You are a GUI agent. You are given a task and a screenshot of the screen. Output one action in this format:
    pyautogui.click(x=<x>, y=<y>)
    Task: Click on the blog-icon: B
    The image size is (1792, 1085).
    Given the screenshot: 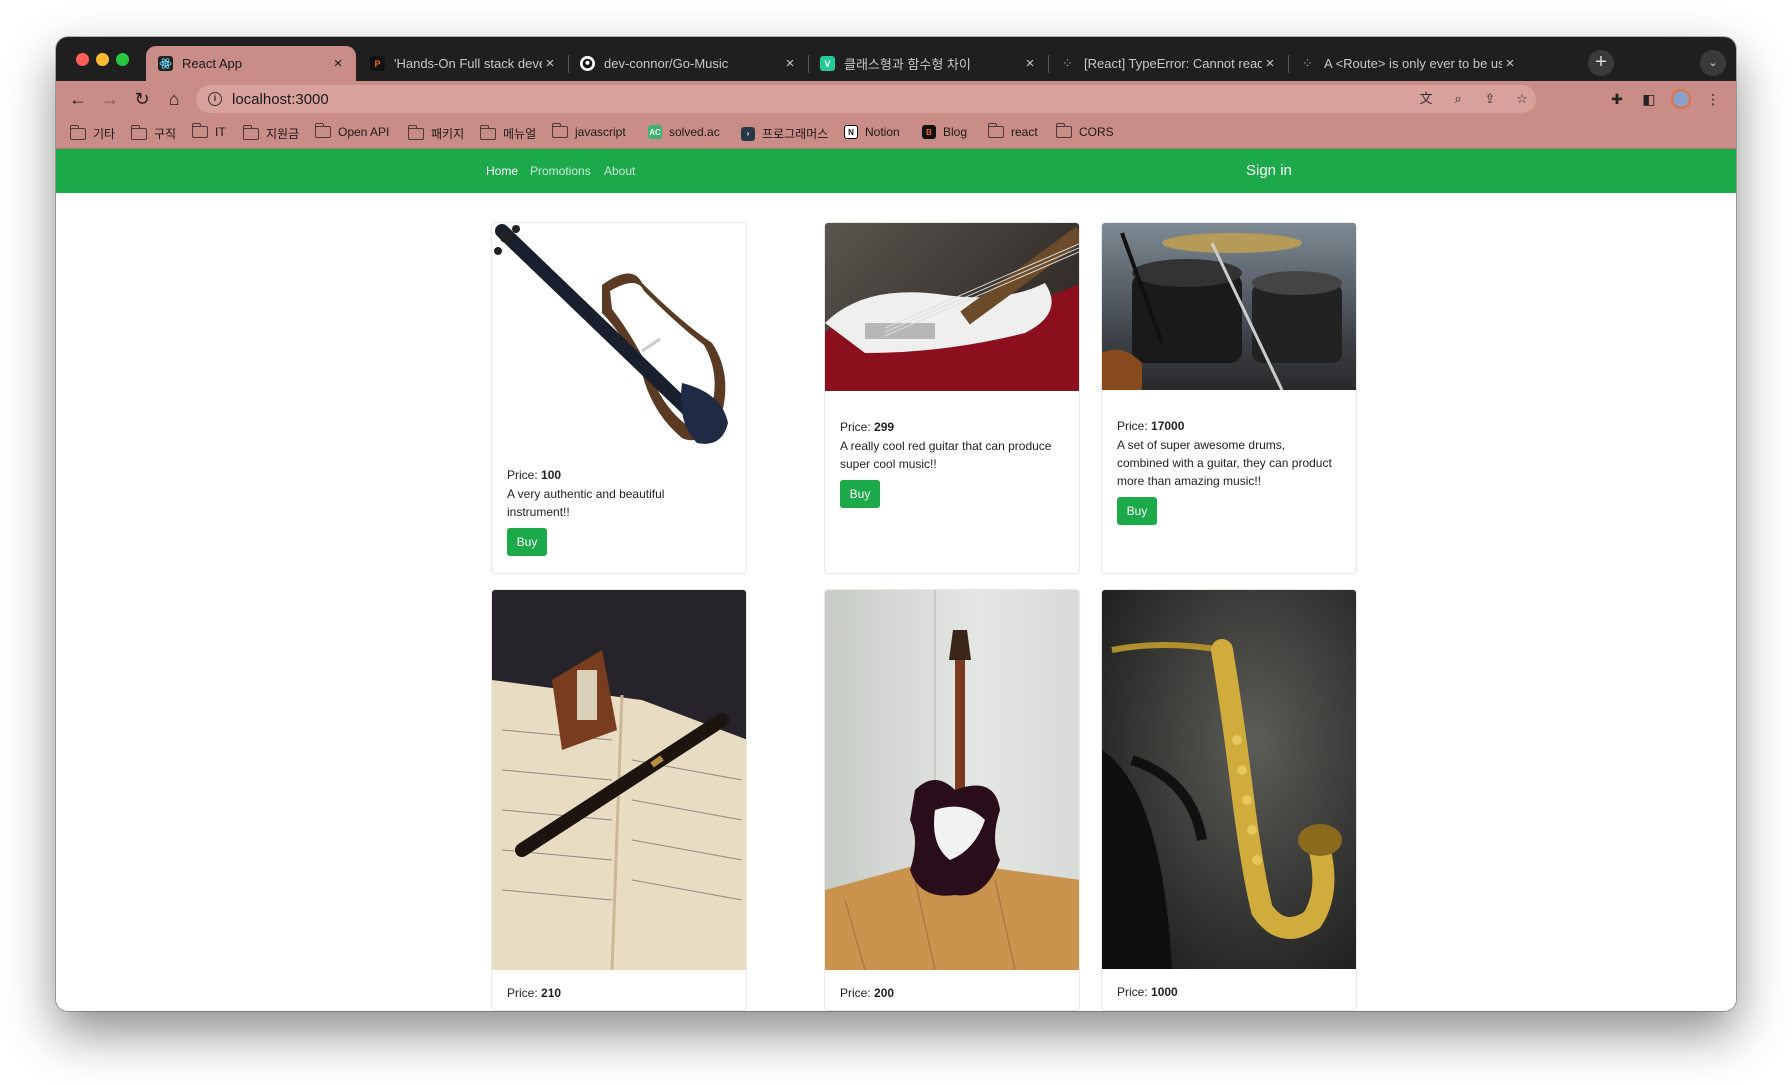 What is the action you would take?
    pyautogui.click(x=929, y=132)
    